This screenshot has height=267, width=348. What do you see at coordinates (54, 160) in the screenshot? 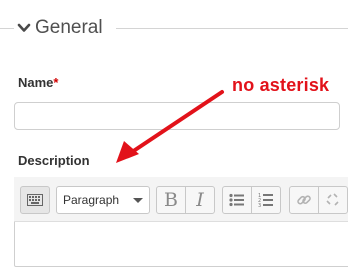
I see `description-label: Description` at bounding box center [54, 160].